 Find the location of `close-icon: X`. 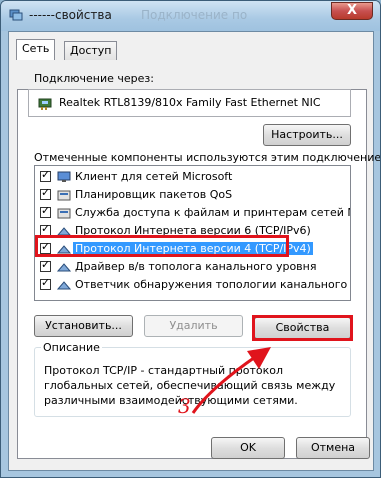

close-icon: X is located at coordinates (352, 10).